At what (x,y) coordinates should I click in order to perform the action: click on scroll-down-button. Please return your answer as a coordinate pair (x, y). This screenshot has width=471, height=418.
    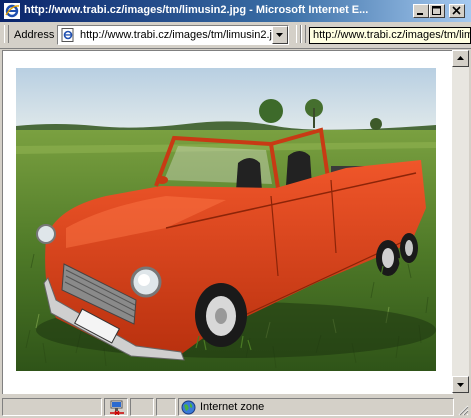
    Looking at the image, I should click on (460, 384).